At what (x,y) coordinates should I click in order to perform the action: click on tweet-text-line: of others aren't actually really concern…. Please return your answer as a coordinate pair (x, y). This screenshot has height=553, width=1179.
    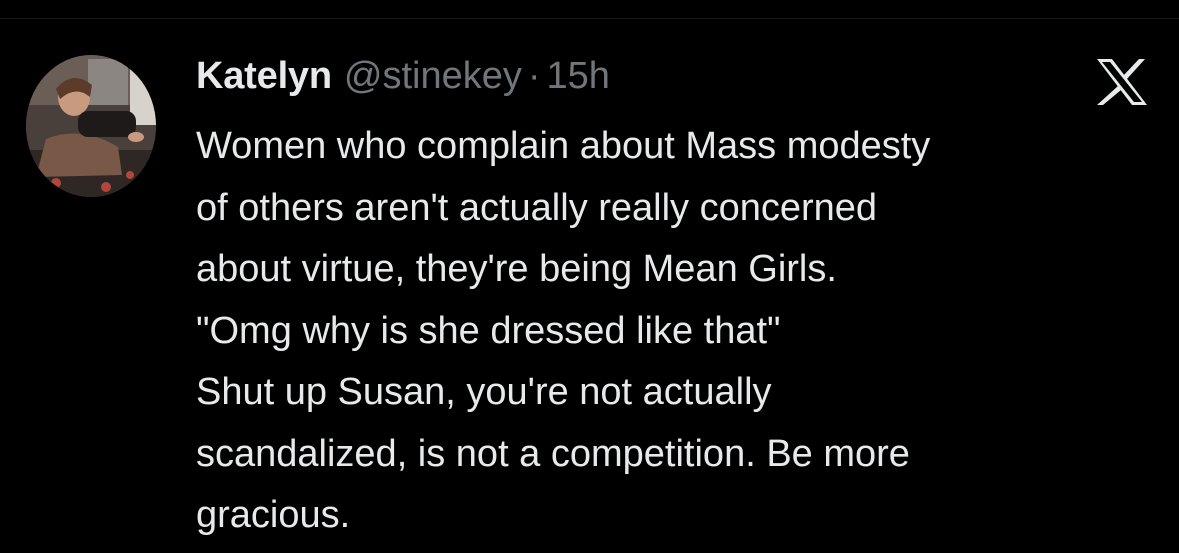
    Looking at the image, I should click on (537, 207).